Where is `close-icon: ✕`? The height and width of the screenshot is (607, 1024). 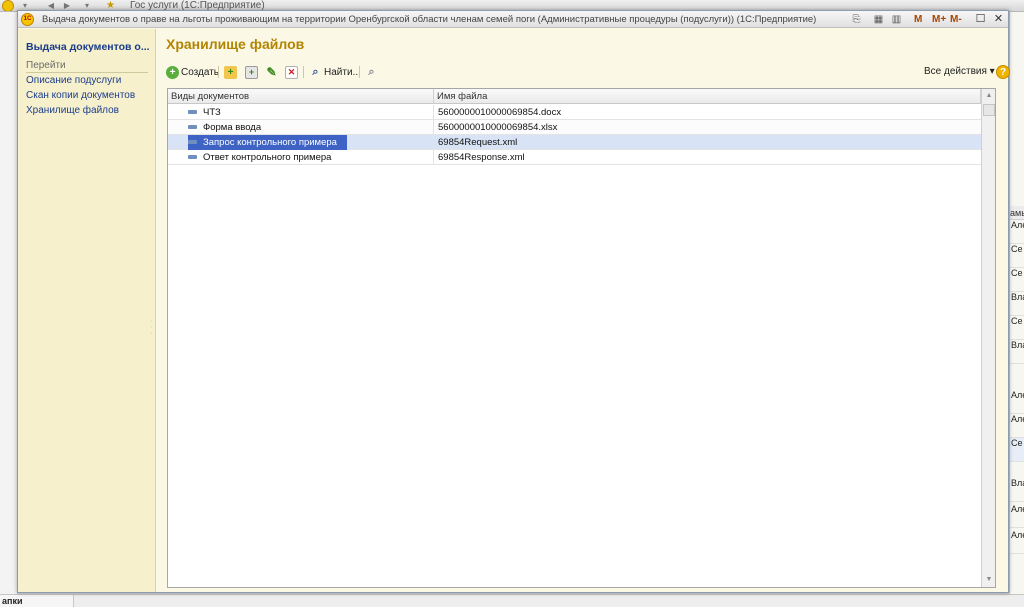 close-icon: ✕ is located at coordinates (998, 19).